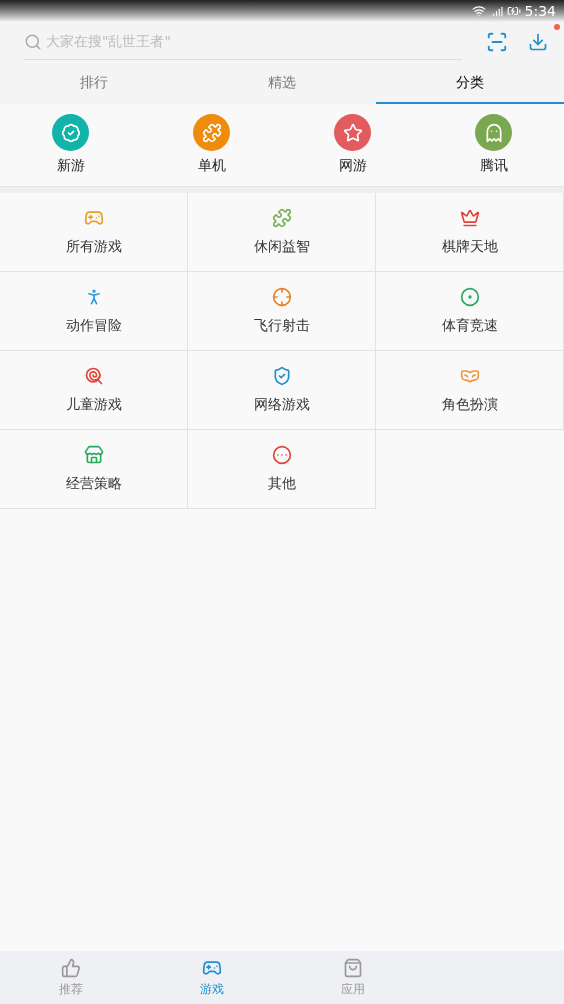 Image resolution: width=564 pixels, height=1004 pixels. What do you see at coordinates (94, 83) in the screenshot?
I see `tab: 排行` at bounding box center [94, 83].